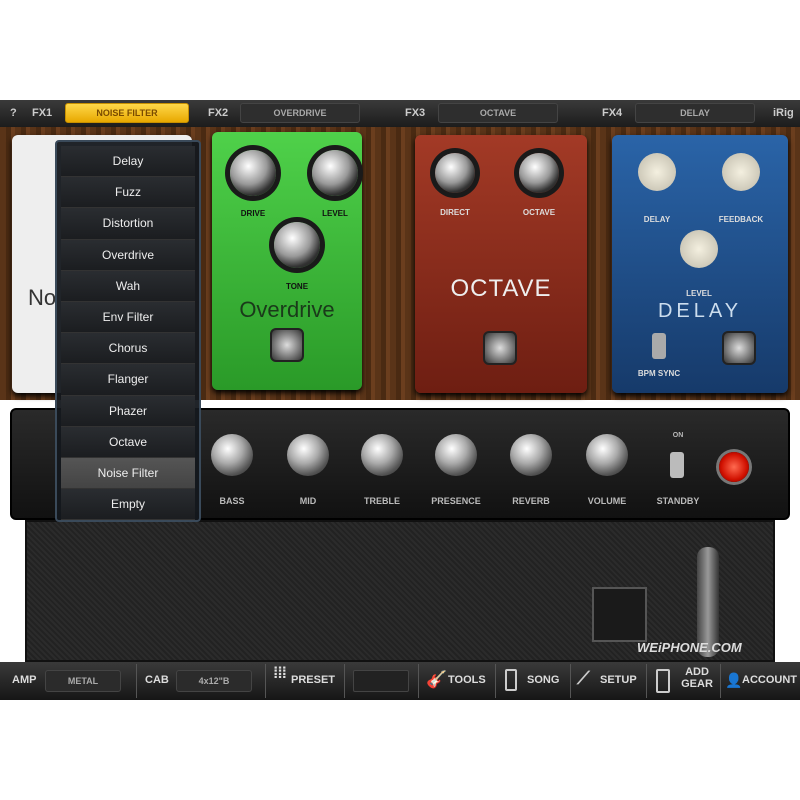  Describe the element at coordinates (456, 455) in the screenshot. I see `presence-knob` at that location.